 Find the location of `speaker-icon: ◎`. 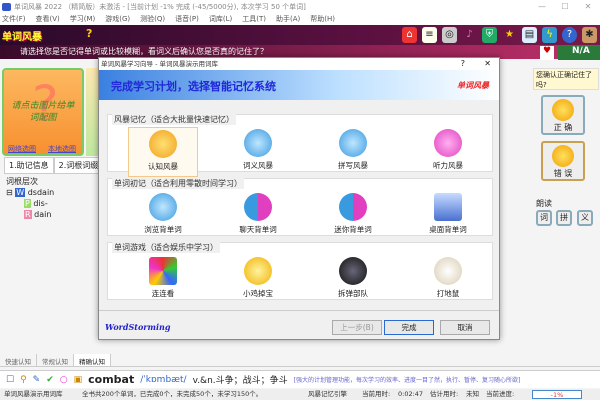

speaker-icon: ◎ is located at coordinates (449, 35).